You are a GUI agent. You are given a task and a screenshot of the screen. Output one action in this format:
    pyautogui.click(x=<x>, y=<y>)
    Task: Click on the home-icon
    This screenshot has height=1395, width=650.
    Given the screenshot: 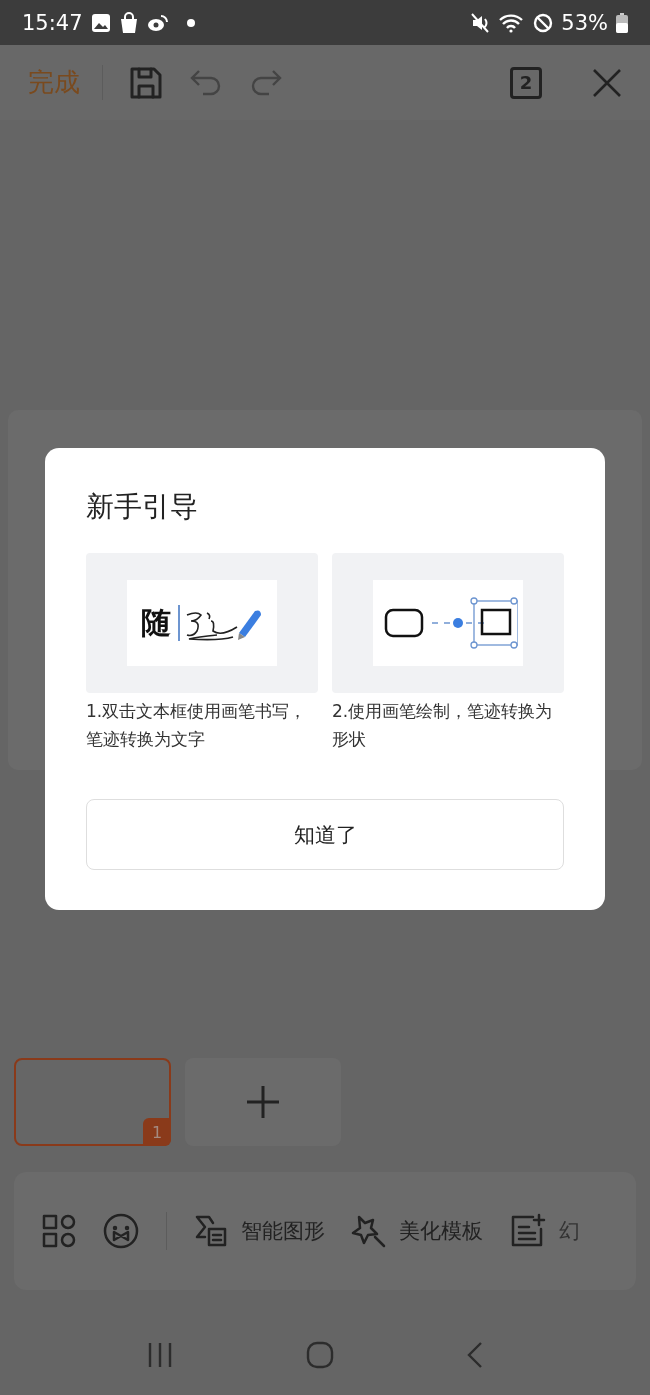 What is the action you would take?
    pyautogui.click(x=320, y=1355)
    